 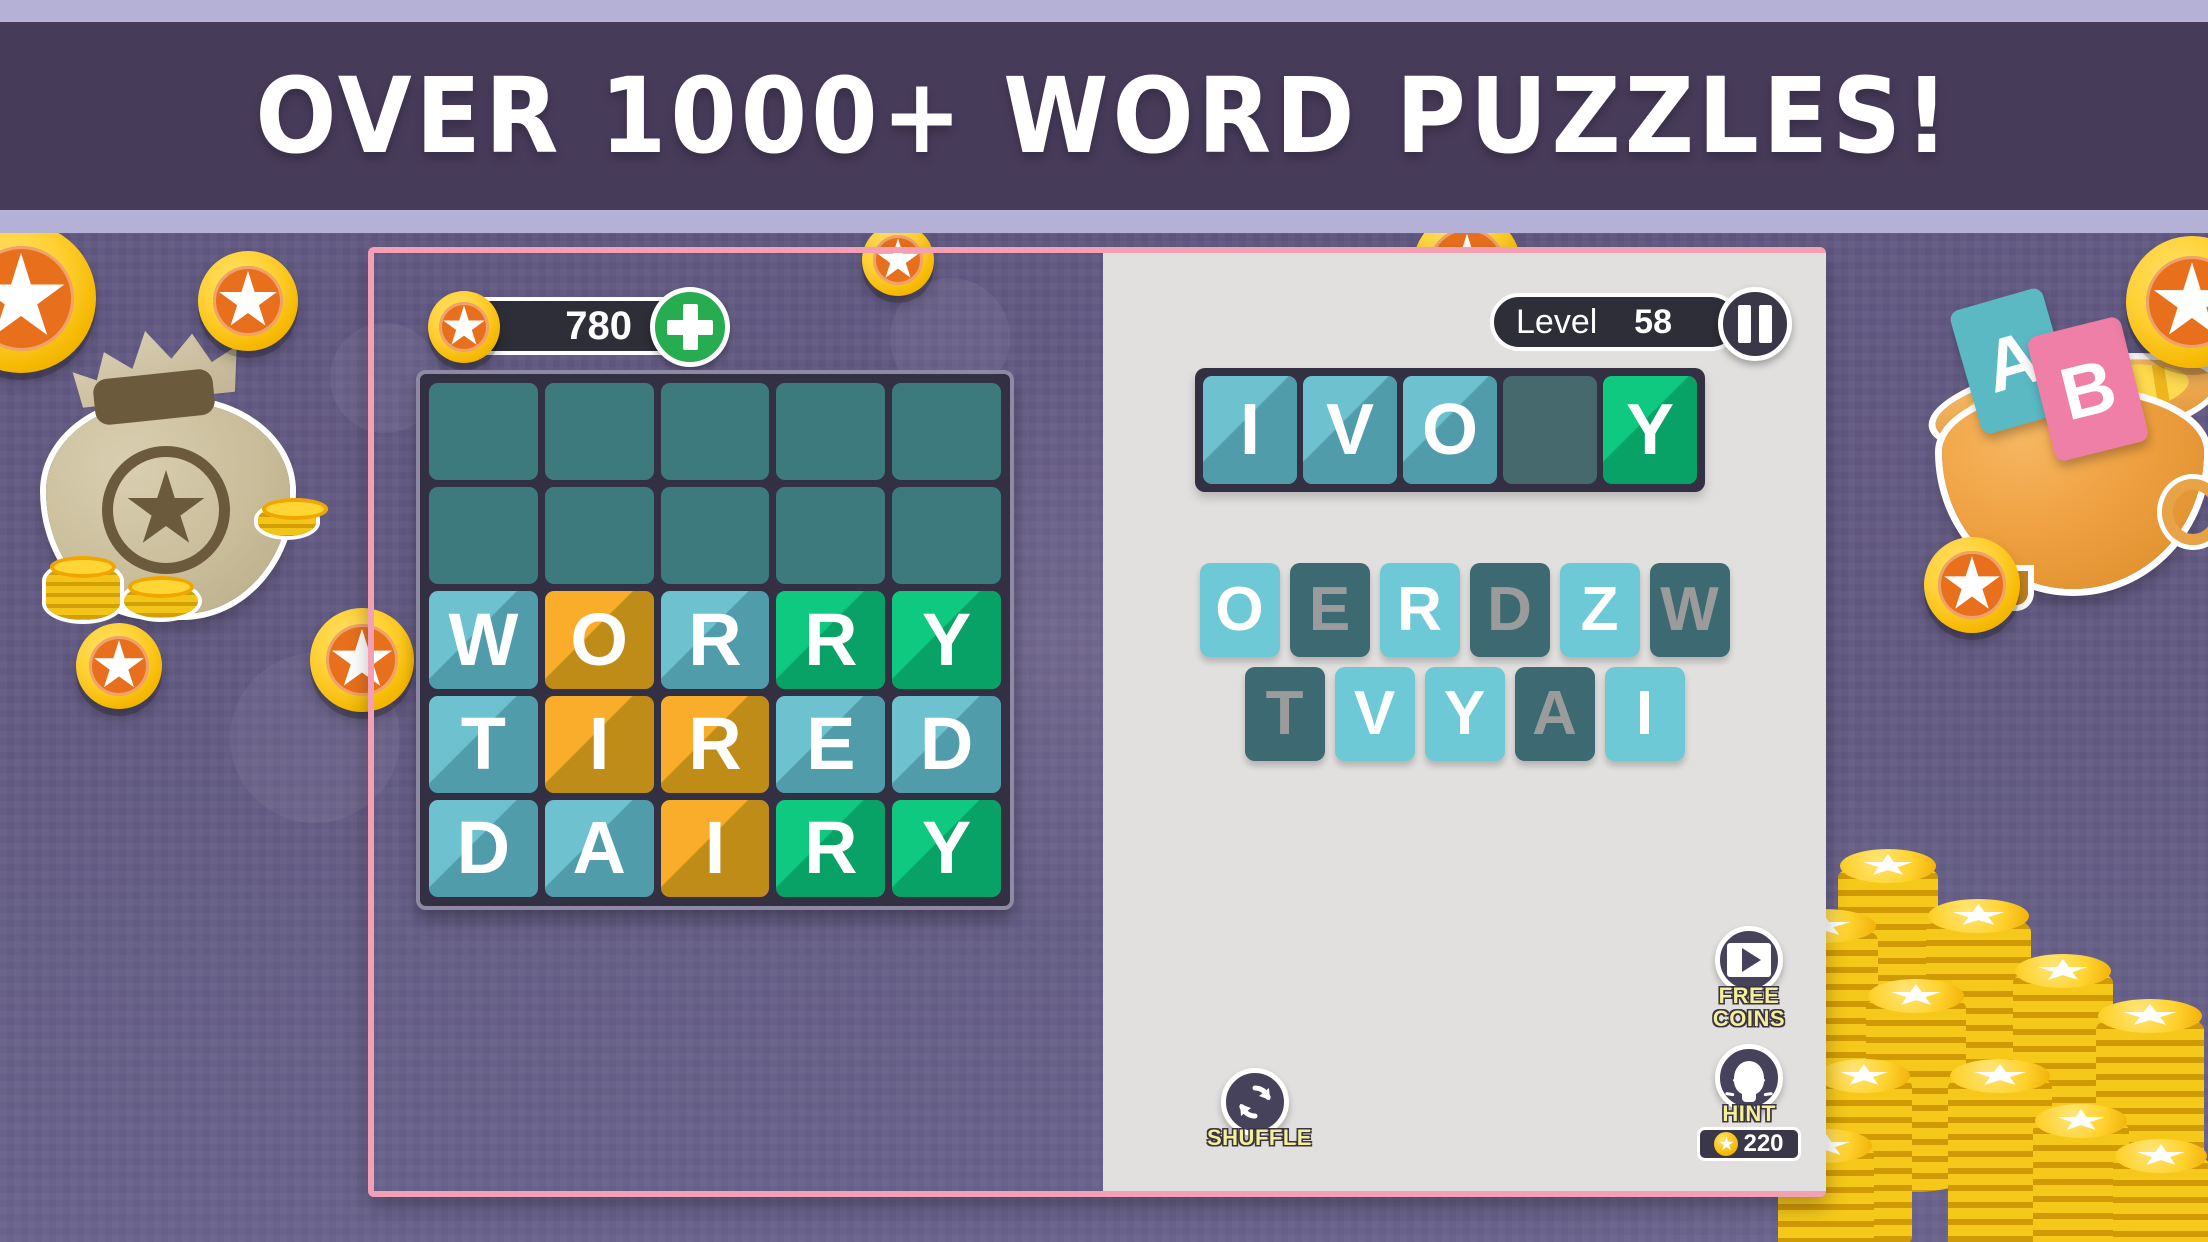 What do you see at coordinates (178, 469) in the screenshot?
I see `money-sack-icon` at bounding box center [178, 469].